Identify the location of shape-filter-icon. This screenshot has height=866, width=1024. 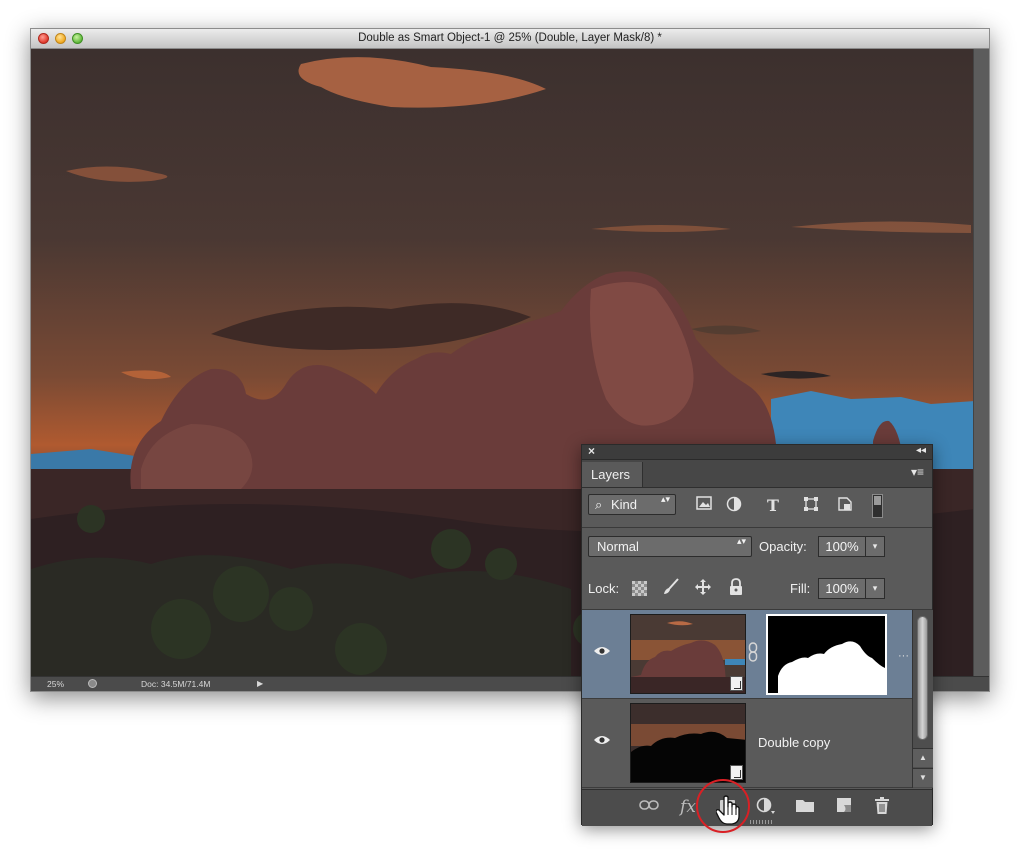
(811, 505).